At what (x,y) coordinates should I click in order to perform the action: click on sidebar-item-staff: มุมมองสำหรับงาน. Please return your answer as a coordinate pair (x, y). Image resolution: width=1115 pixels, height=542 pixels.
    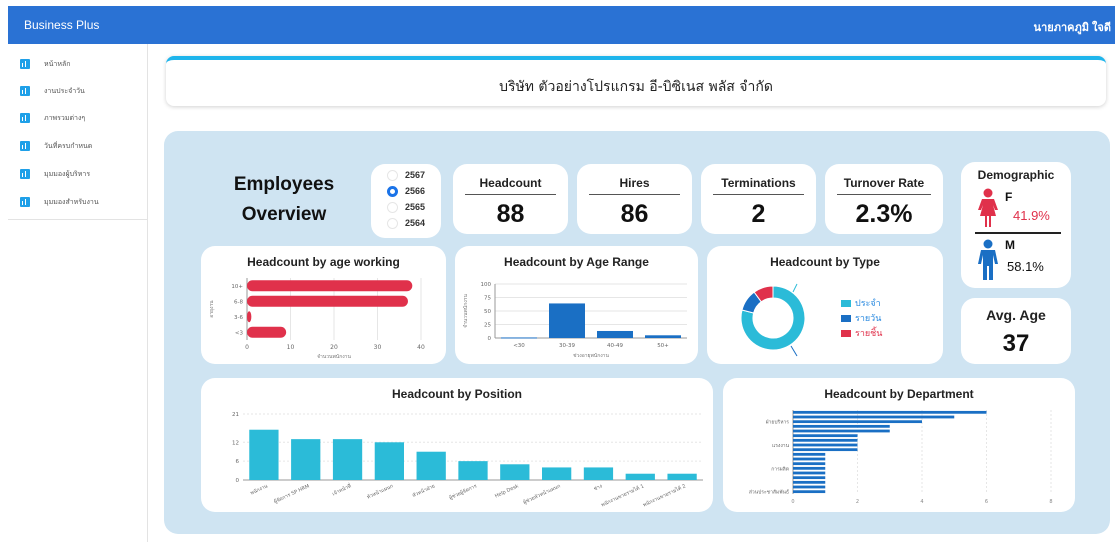
    Looking at the image, I should click on (59, 202).